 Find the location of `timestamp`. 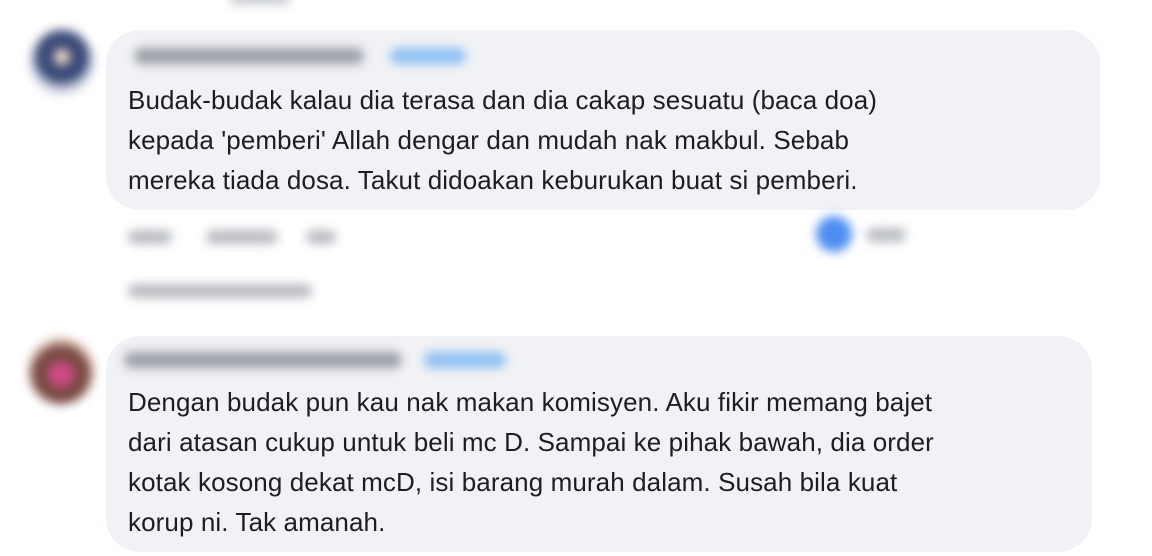

timestamp is located at coordinates (321, 237).